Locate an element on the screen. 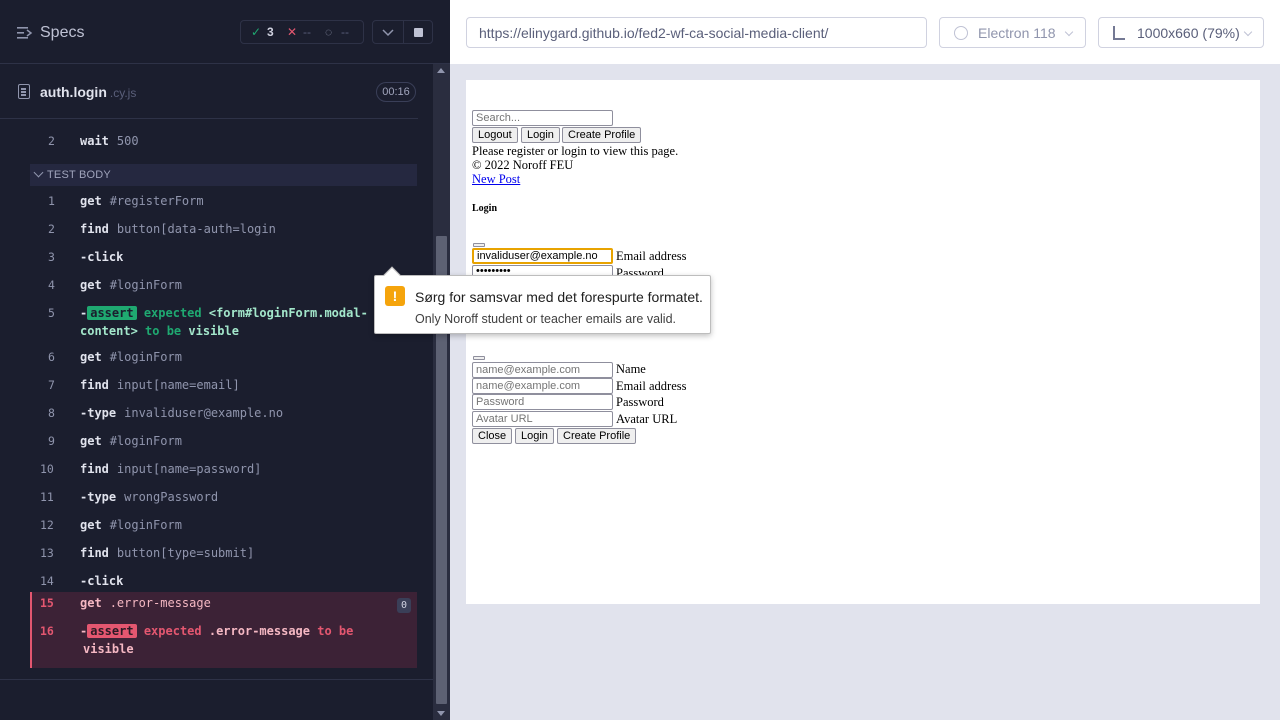 The height and width of the screenshot is (720, 1280). close-button: Close is located at coordinates (492, 436).